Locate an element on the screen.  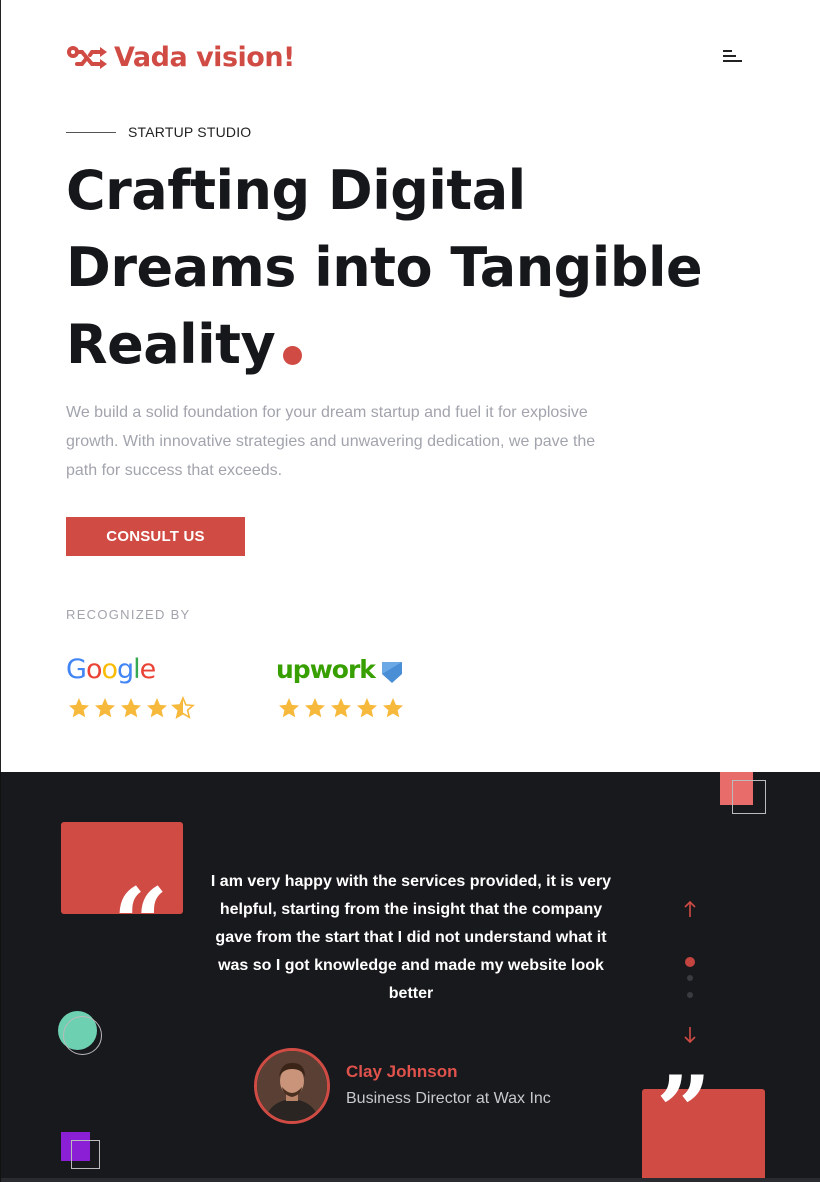
headline-line-2: Dreams into Tangible is located at coordinates (384, 267).